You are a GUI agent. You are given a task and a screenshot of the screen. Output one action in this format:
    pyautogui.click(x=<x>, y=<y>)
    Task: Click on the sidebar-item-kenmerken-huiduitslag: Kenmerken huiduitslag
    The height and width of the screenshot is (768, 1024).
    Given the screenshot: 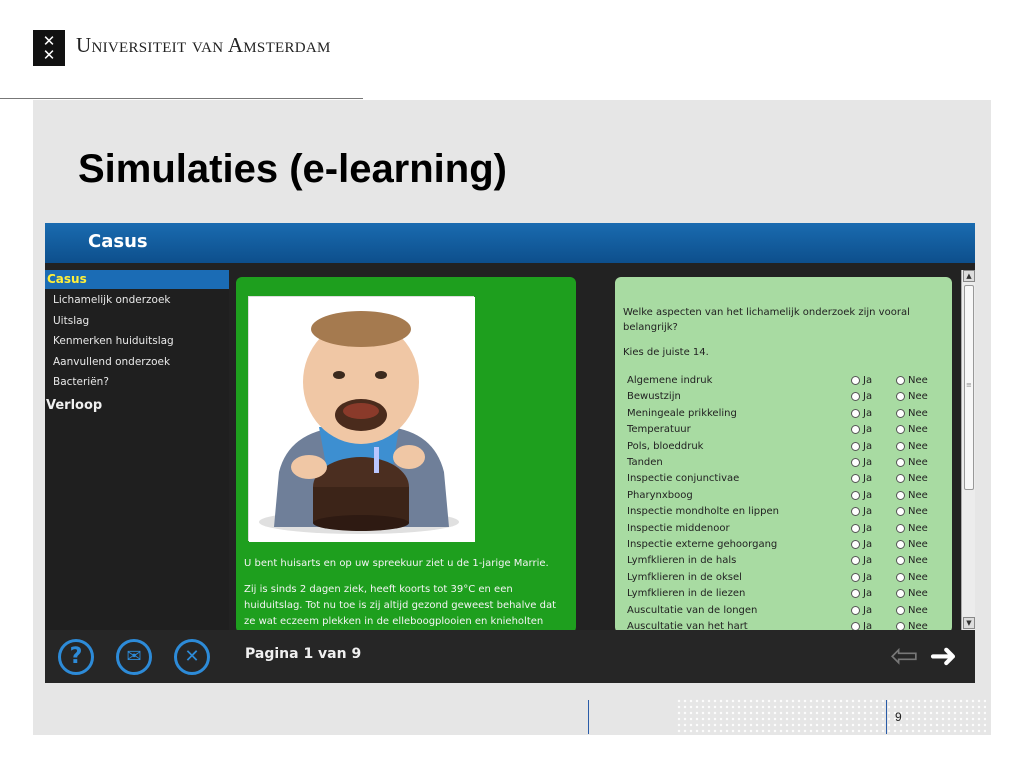 What is the action you would take?
    pyautogui.click(x=113, y=341)
    